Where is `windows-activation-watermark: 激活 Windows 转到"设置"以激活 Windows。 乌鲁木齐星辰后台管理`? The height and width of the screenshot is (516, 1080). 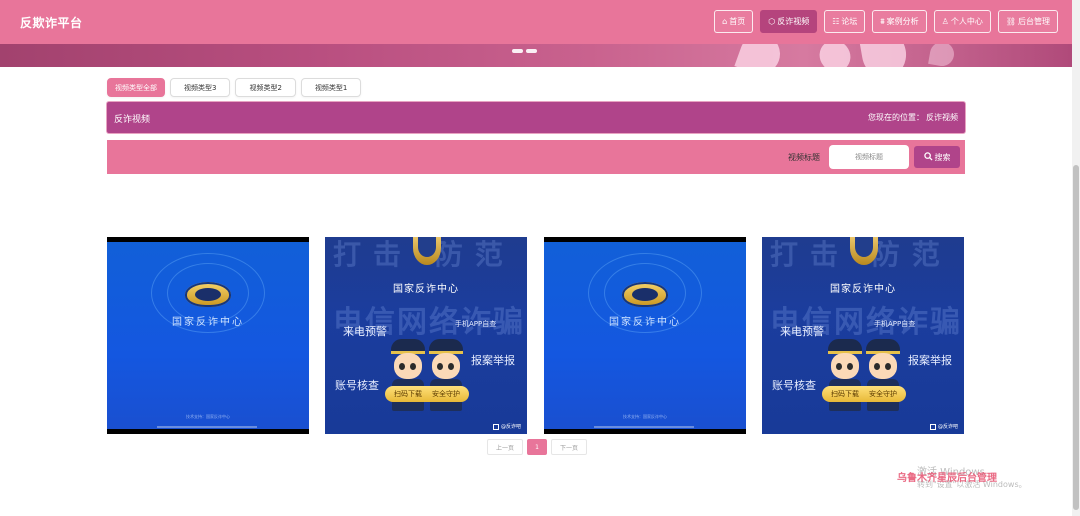 windows-activation-watermark: 激活 Windows 转到"设置"以激活 Windows。 乌鲁木齐星辰后台管理 is located at coordinates (972, 478).